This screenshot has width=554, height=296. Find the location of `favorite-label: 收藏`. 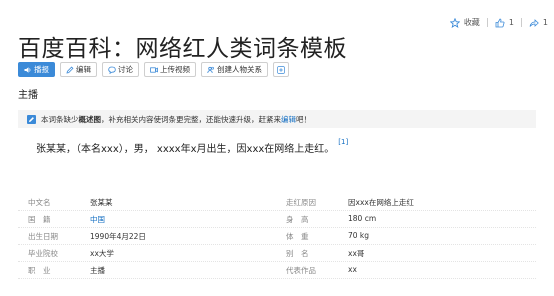

favorite-label: 收藏 is located at coordinates (472, 22).